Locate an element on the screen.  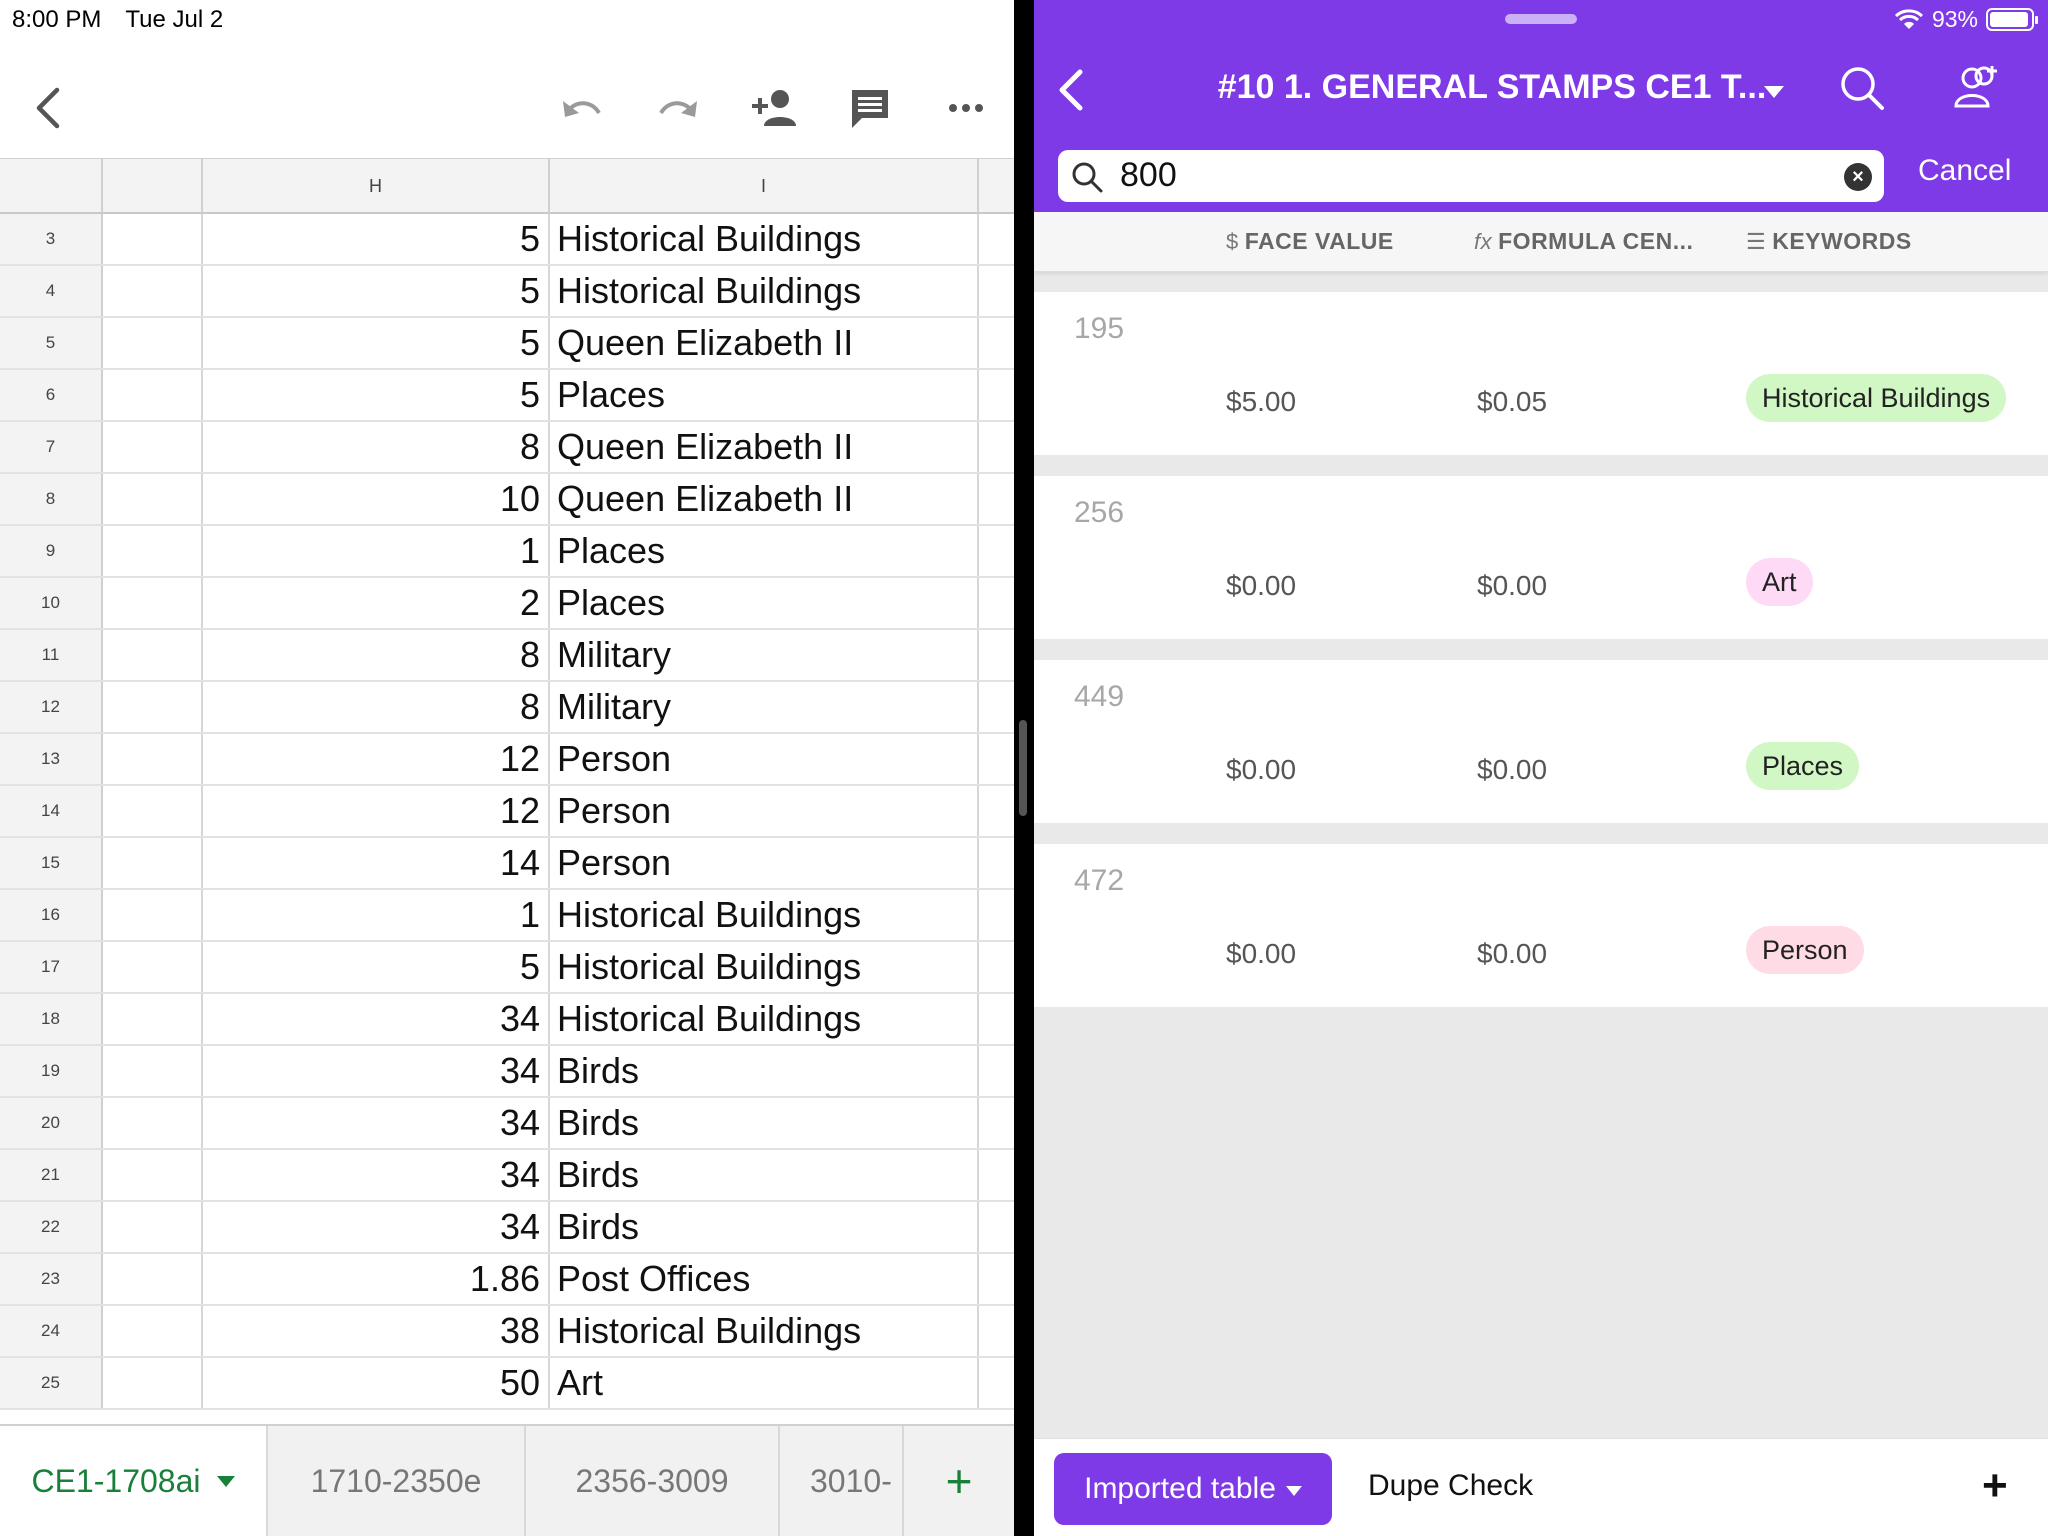
record-card: 449 $0.00 $0.00 Places is located at coordinates (1541, 741).